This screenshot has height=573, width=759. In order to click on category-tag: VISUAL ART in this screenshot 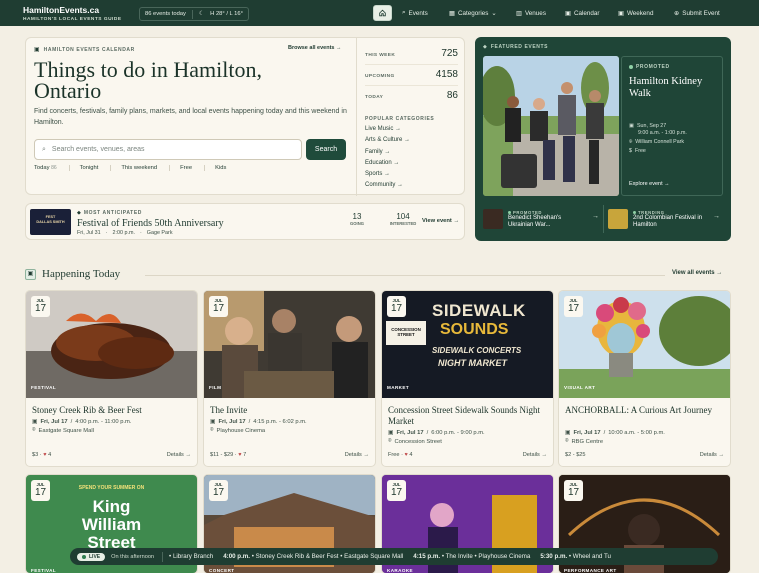, I will do `click(580, 387)`.